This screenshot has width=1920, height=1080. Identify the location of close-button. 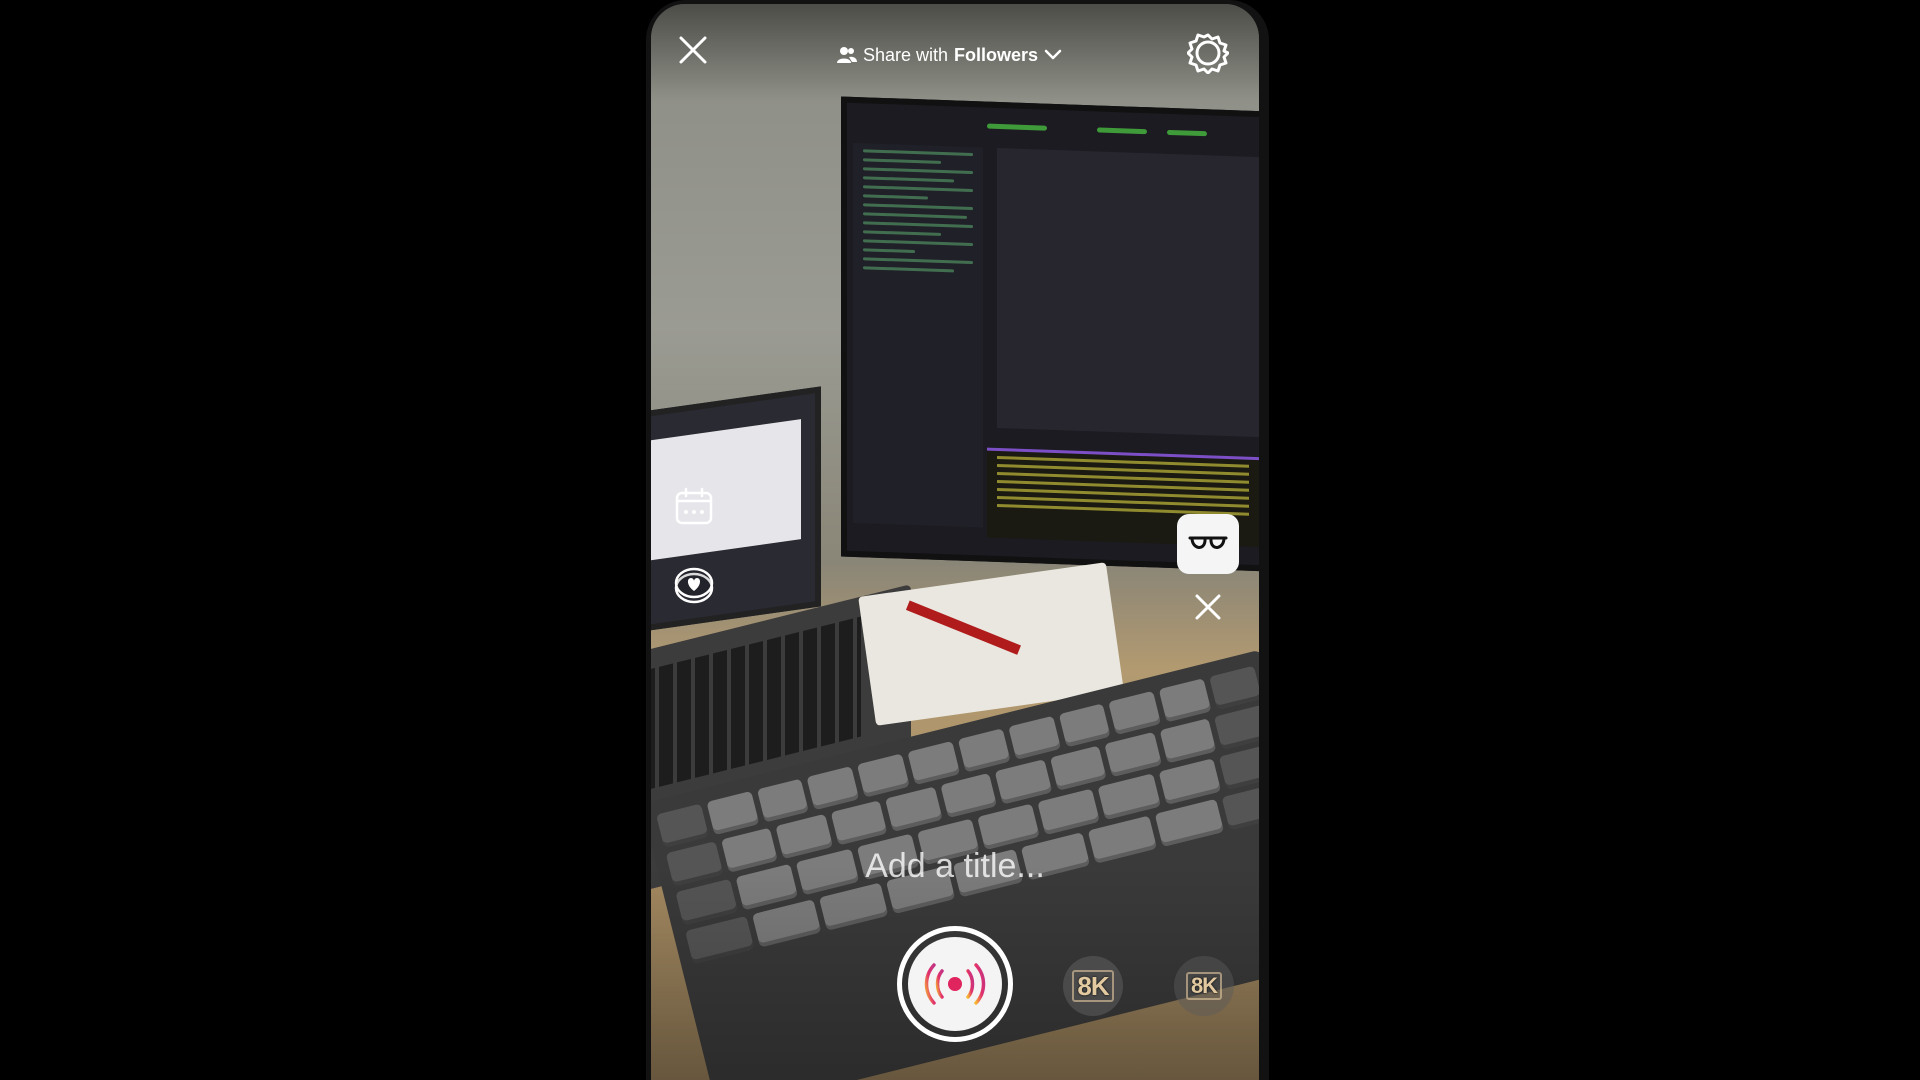
(693, 50).